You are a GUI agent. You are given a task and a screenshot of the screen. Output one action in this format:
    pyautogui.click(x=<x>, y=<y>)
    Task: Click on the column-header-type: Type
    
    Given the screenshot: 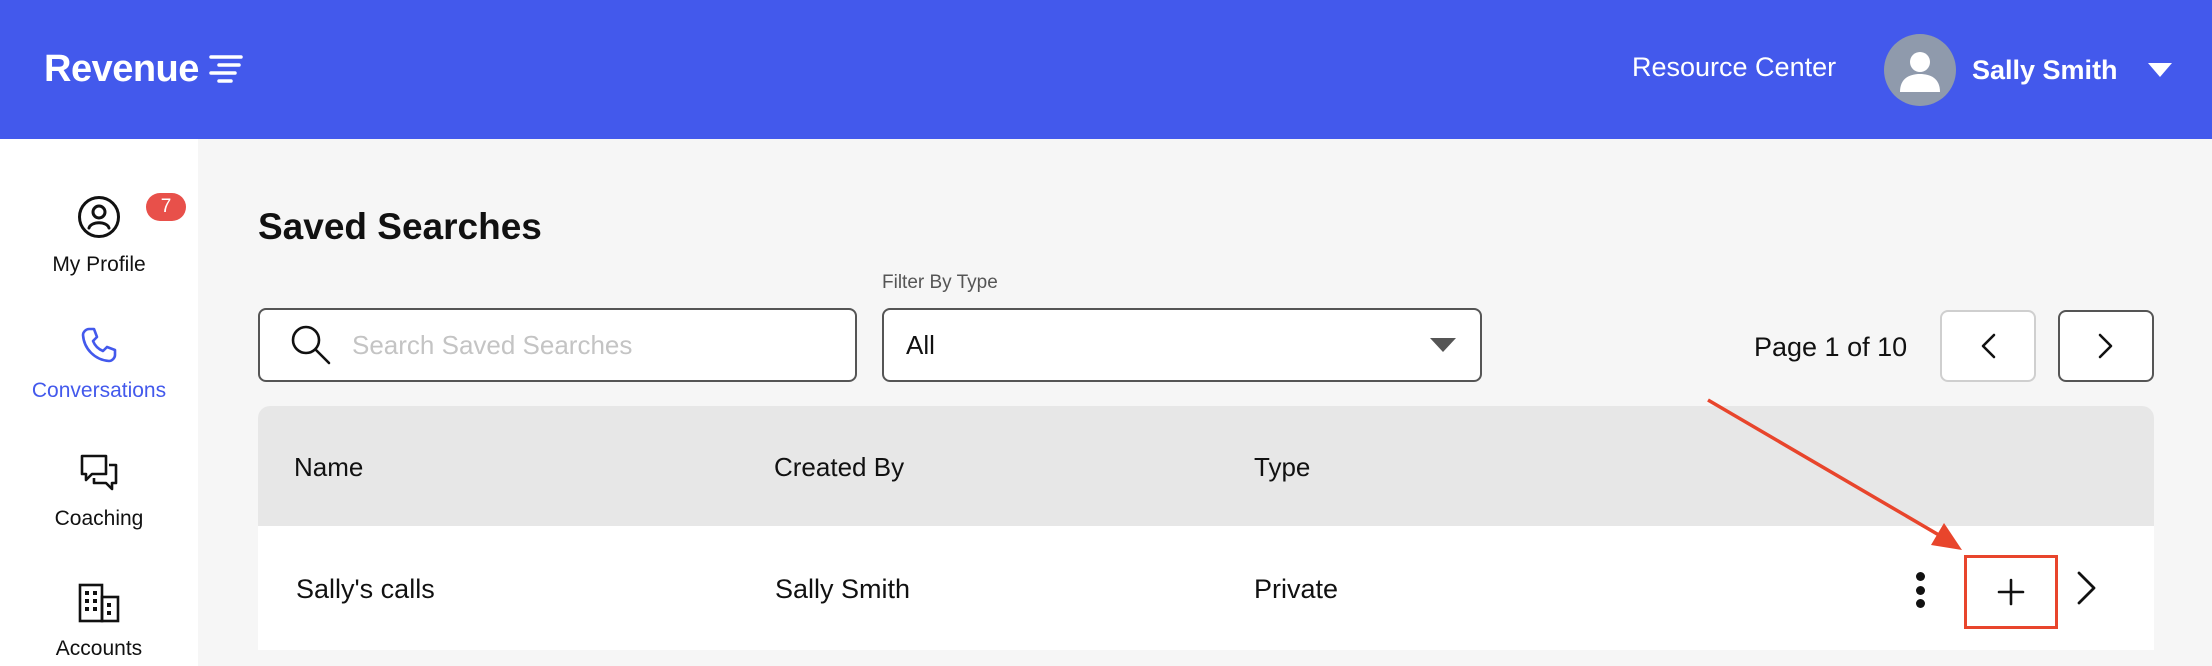 What is the action you would take?
    pyautogui.click(x=1282, y=467)
    